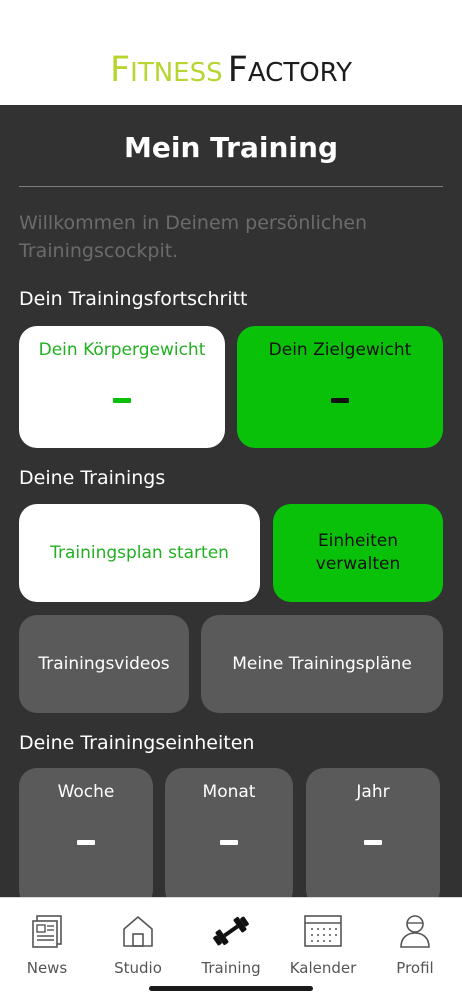 Image resolution: width=462 pixels, height=1000 pixels. Describe the element at coordinates (373, 842) in the screenshot. I see `units-year-value` at that location.